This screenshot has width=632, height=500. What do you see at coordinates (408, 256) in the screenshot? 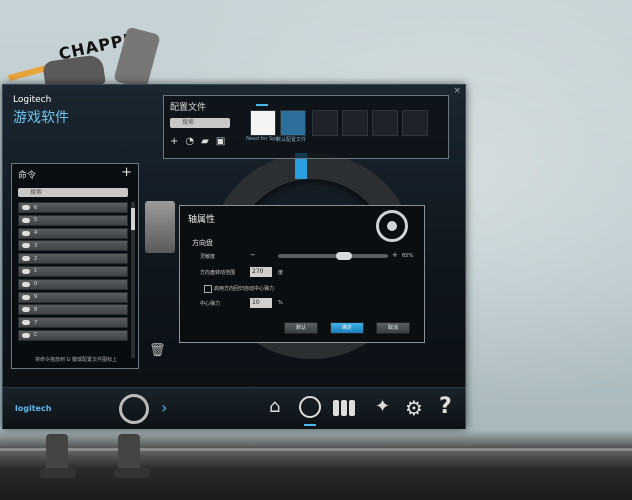
I see `sensitivity-percent: 65%` at bounding box center [408, 256].